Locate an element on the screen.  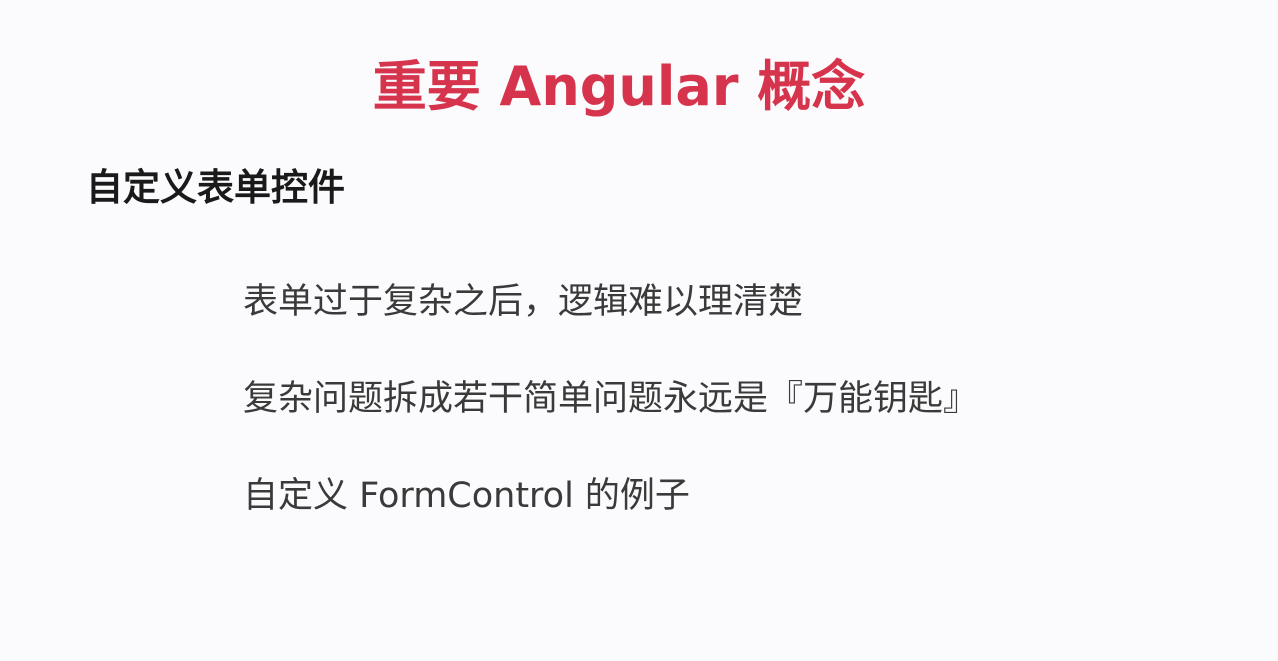
bullet-item: 表单过于复杂之后，逻辑难以理清楚 is located at coordinates (523, 302).